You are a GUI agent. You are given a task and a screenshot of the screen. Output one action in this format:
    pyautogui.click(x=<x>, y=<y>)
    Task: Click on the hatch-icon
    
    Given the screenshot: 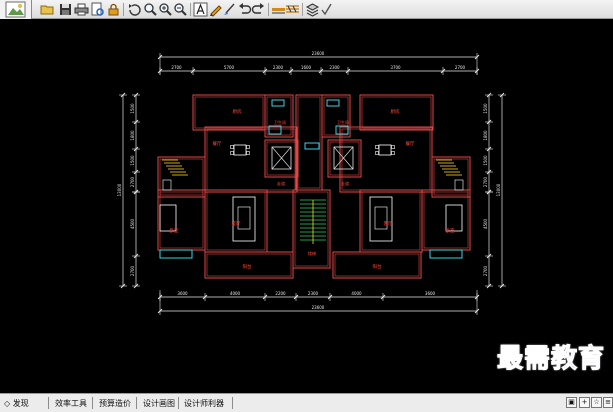 What is the action you would take?
    pyautogui.click(x=292, y=9)
    